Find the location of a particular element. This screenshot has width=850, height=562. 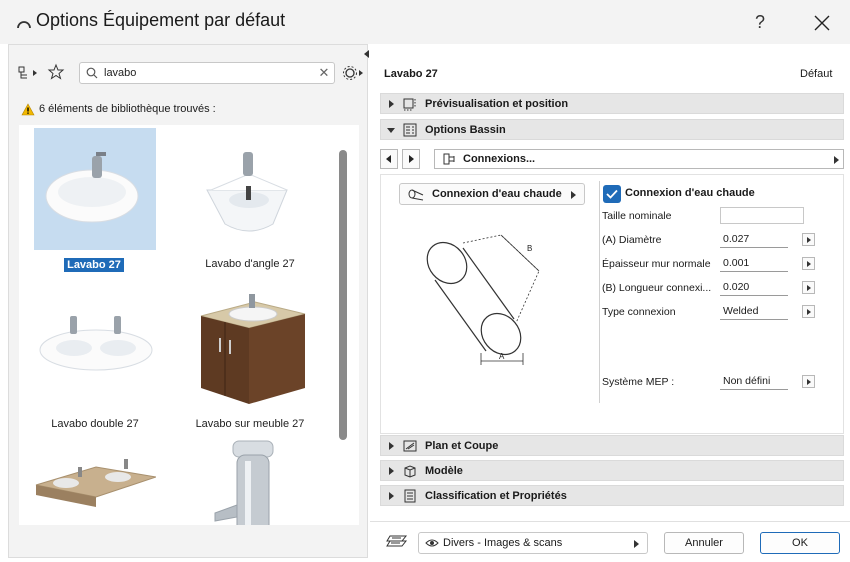

param-label: (A) Diamètre is located at coordinates (632, 240).